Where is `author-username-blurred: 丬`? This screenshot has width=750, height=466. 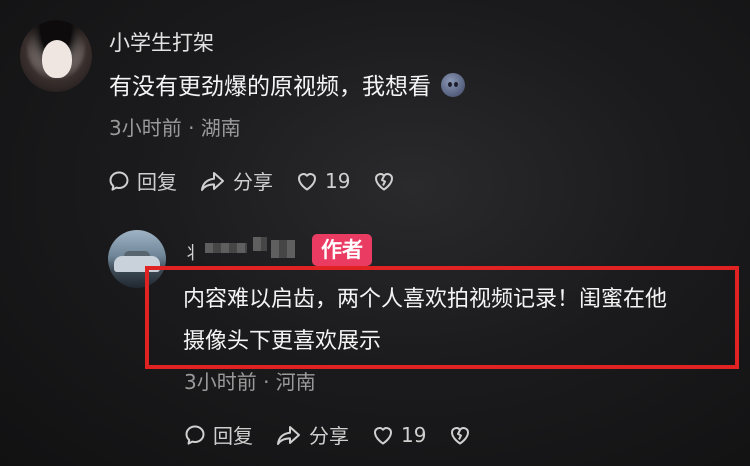
author-username-blurred: 丬 is located at coordinates (242, 250).